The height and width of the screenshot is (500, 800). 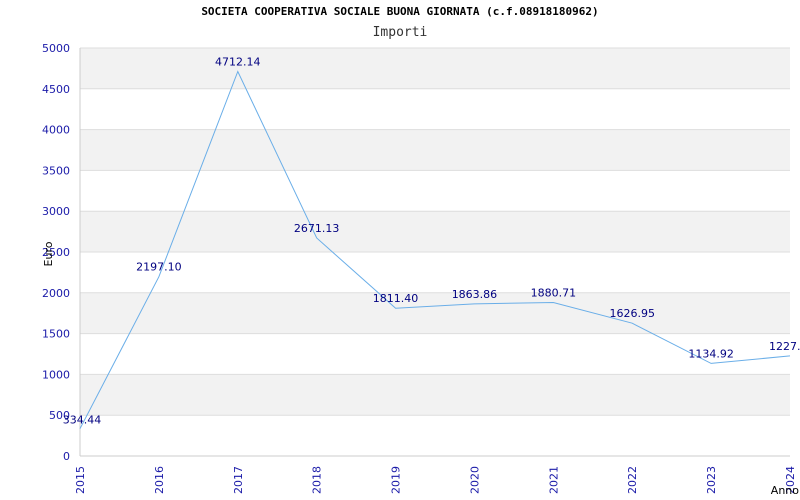 I want to click on y-tick-label: 0, so click(x=66, y=456).